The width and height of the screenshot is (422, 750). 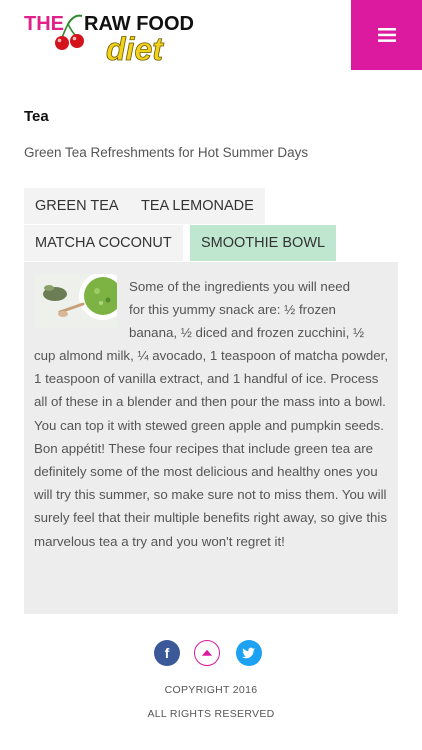 I want to click on smoothie-bowl-image, so click(x=76, y=301).